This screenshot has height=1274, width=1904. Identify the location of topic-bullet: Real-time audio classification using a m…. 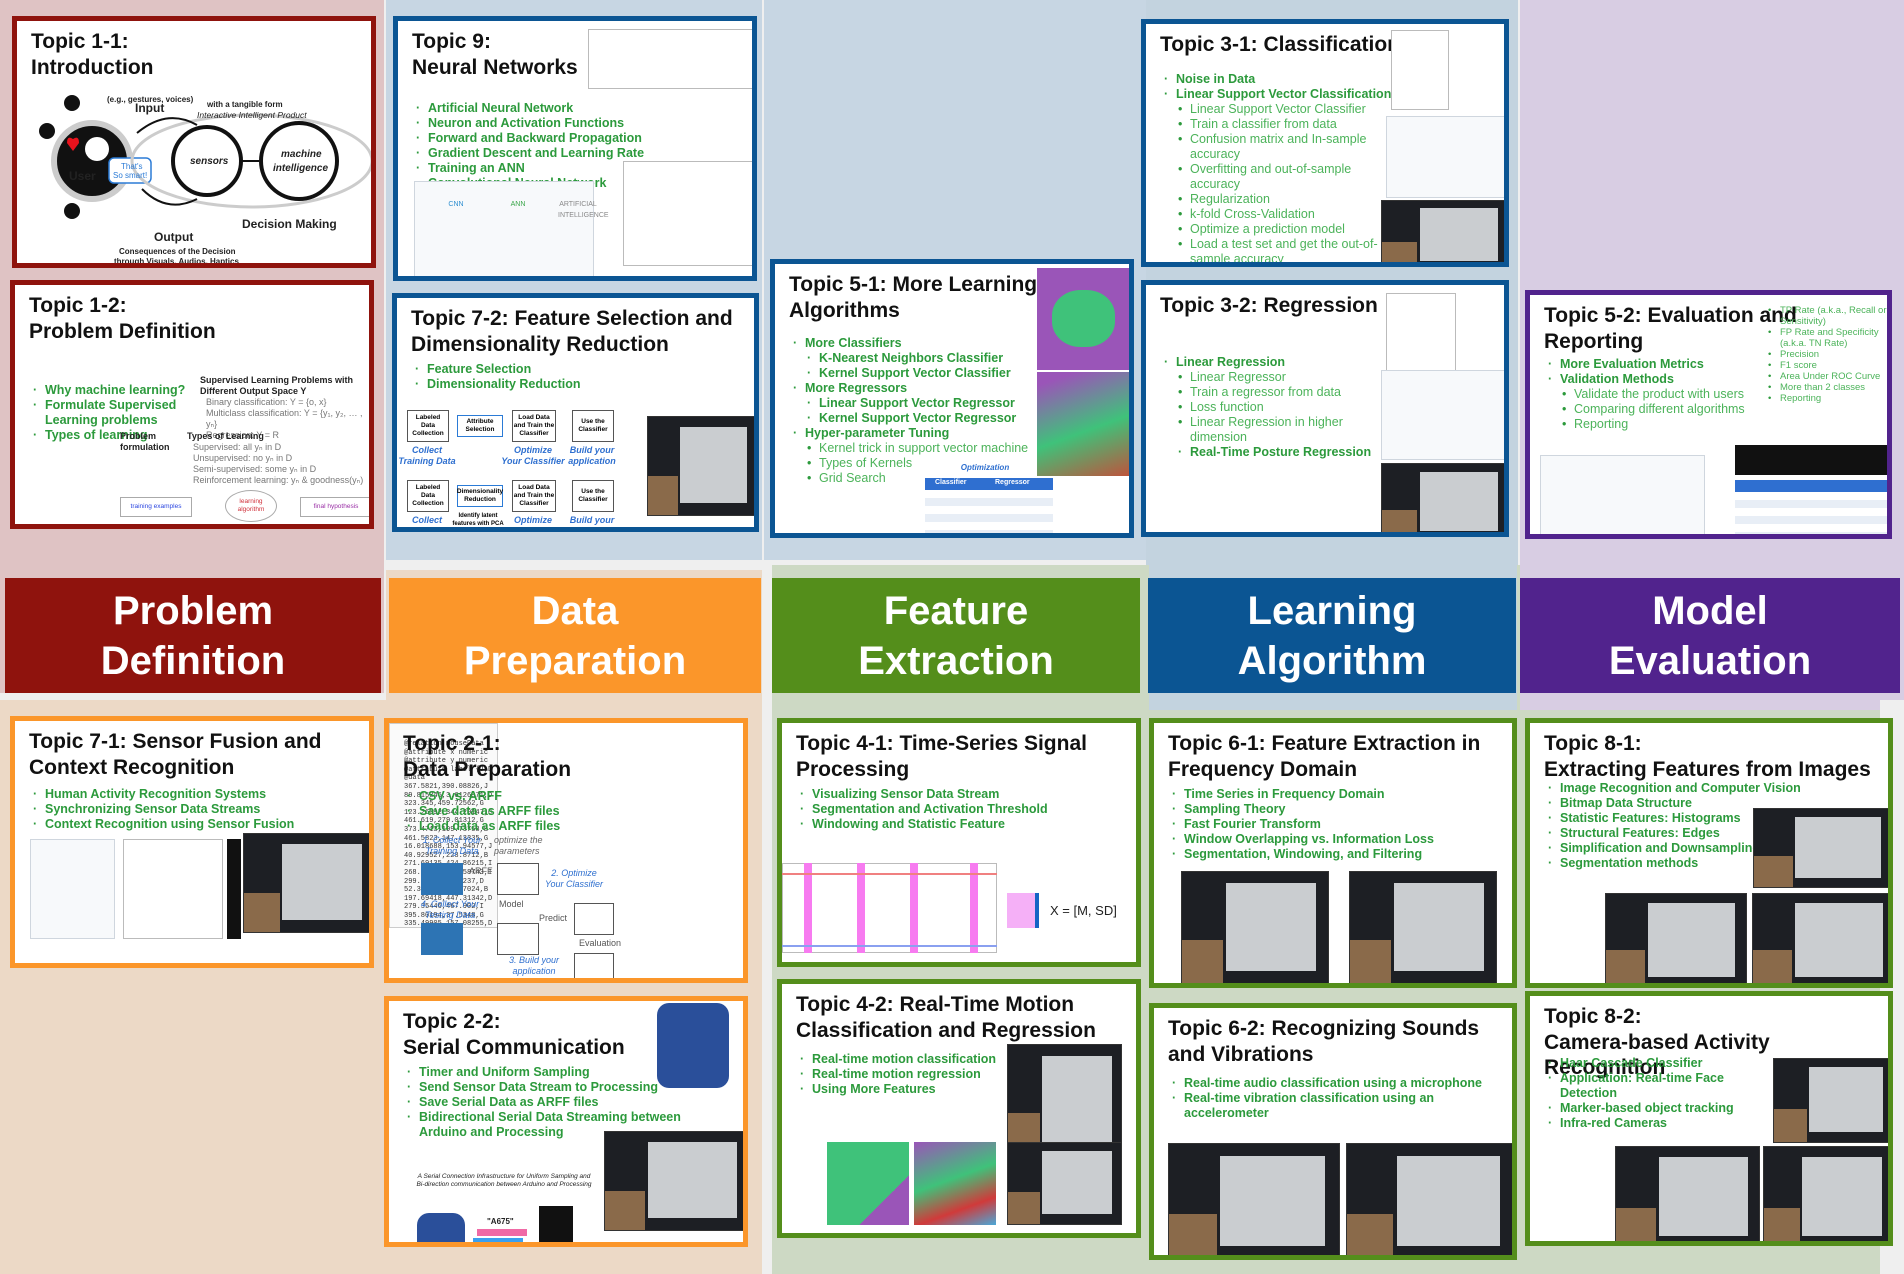
(1342, 1083).